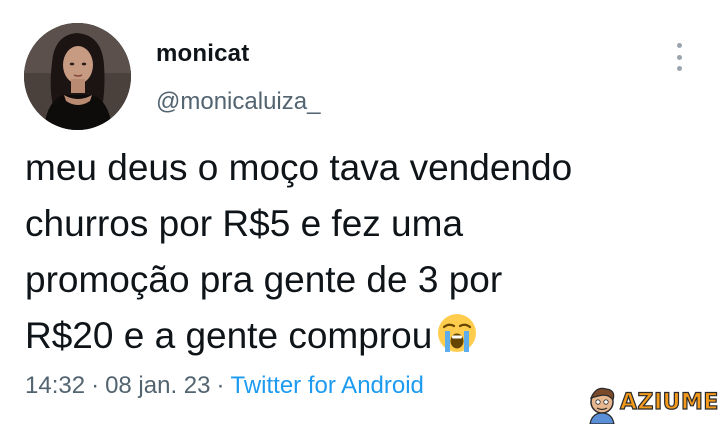  What do you see at coordinates (457, 333) in the screenshot?
I see `loudly-crying-face-icon` at bounding box center [457, 333].